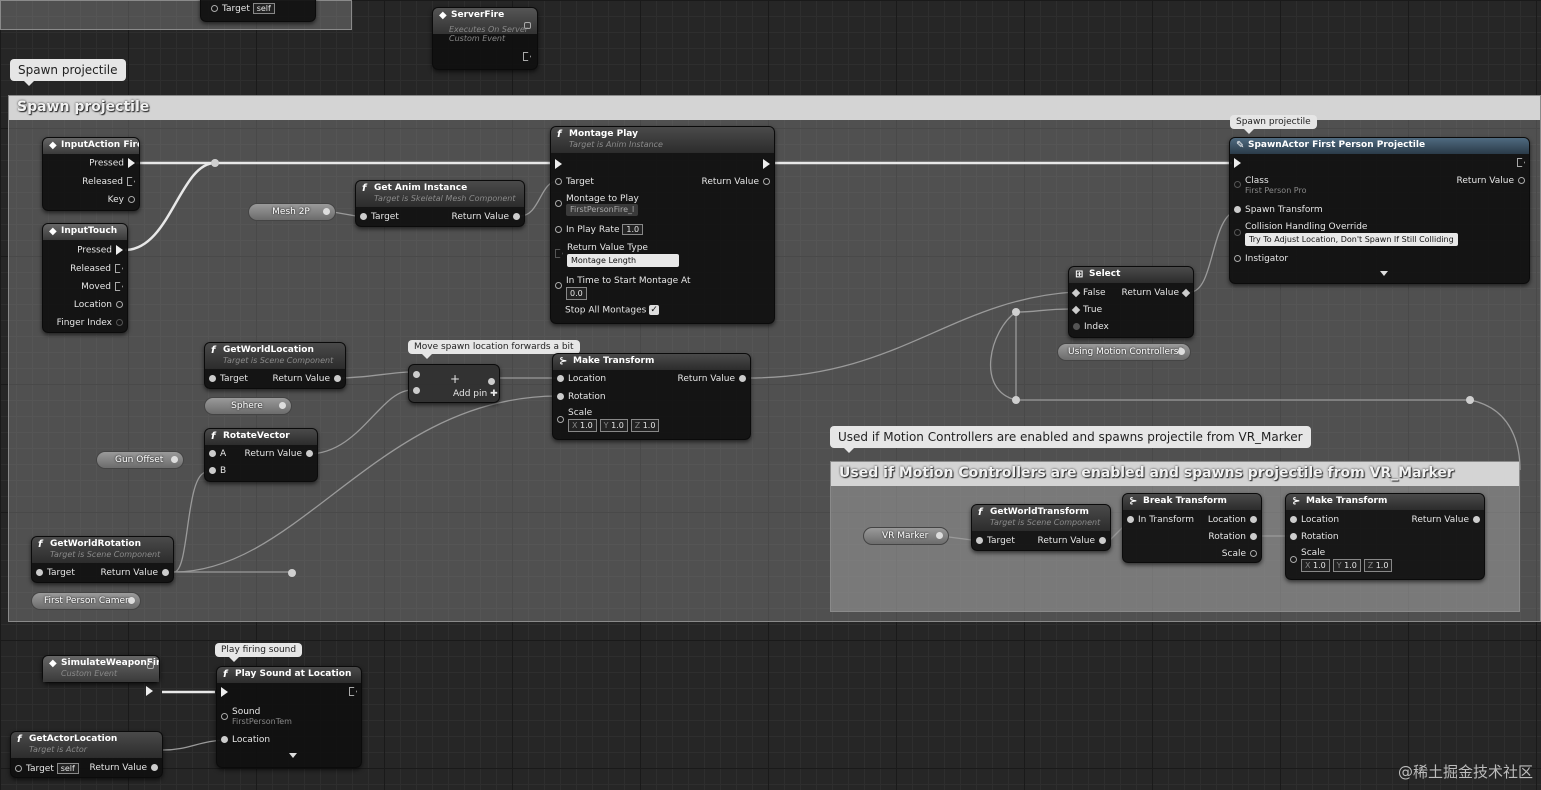  Describe the element at coordinates (558, 229) in the screenshot. I see `play-rate-pin` at that location.